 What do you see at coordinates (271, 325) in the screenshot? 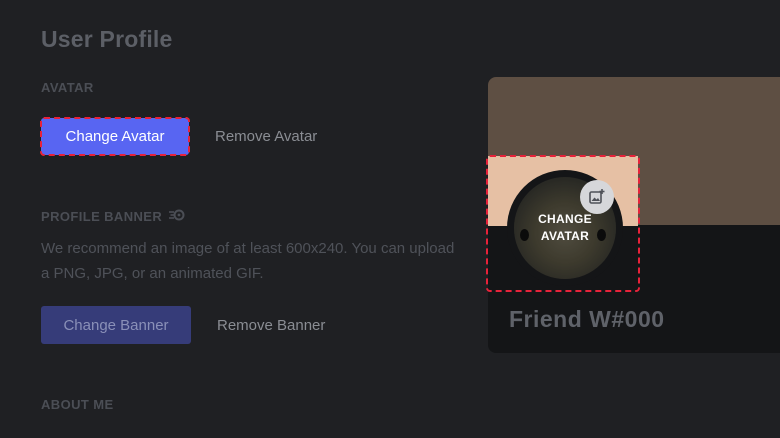
I see `remove-banner-button: Remove Banner` at bounding box center [271, 325].